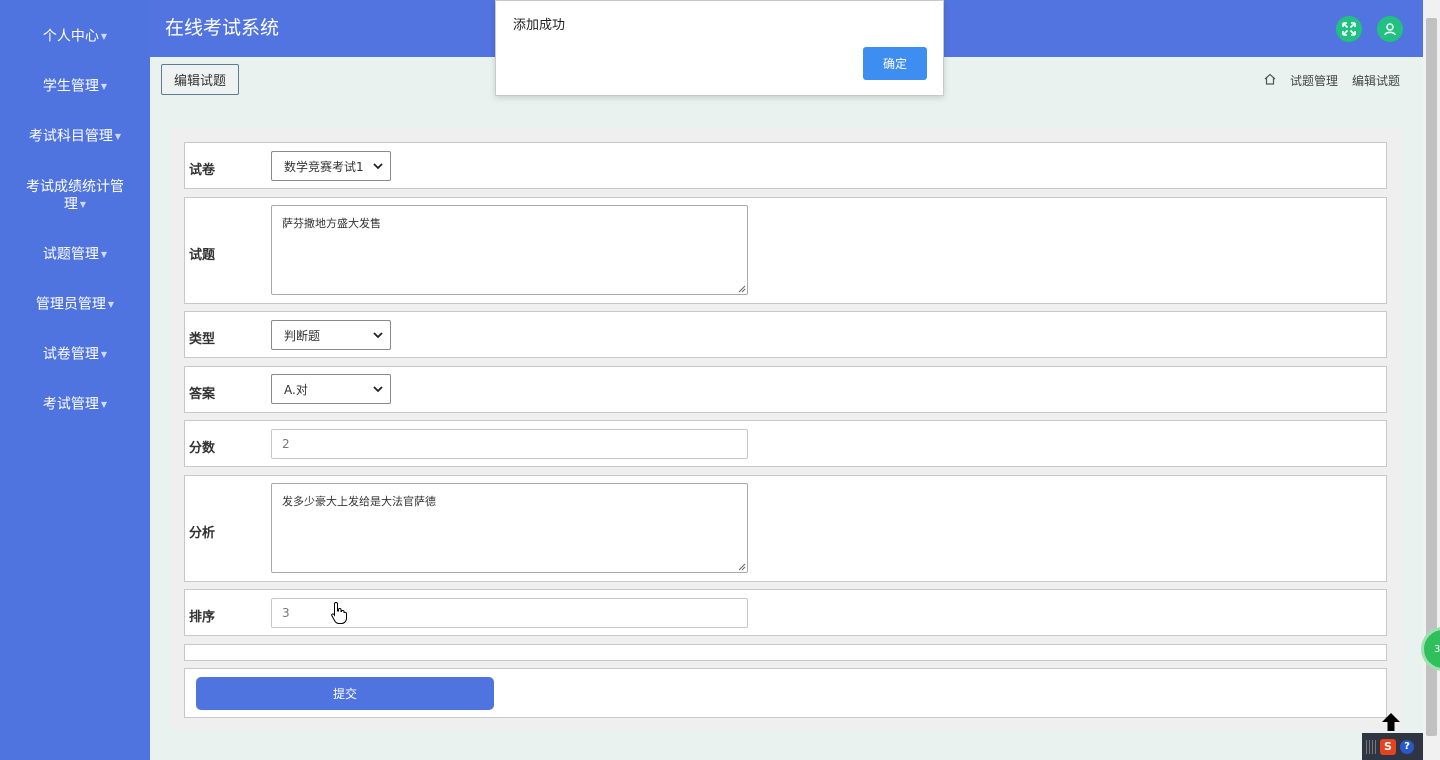 This screenshot has height=760, width=1440. I want to click on form-row-type: 类型 判断题, so click(785, 334).